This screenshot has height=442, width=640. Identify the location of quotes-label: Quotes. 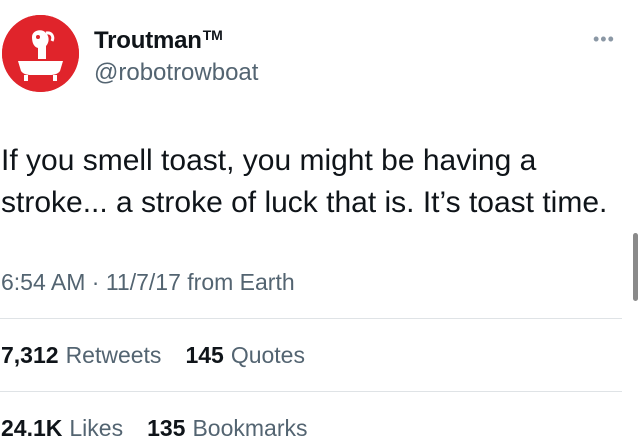
(267, 355).